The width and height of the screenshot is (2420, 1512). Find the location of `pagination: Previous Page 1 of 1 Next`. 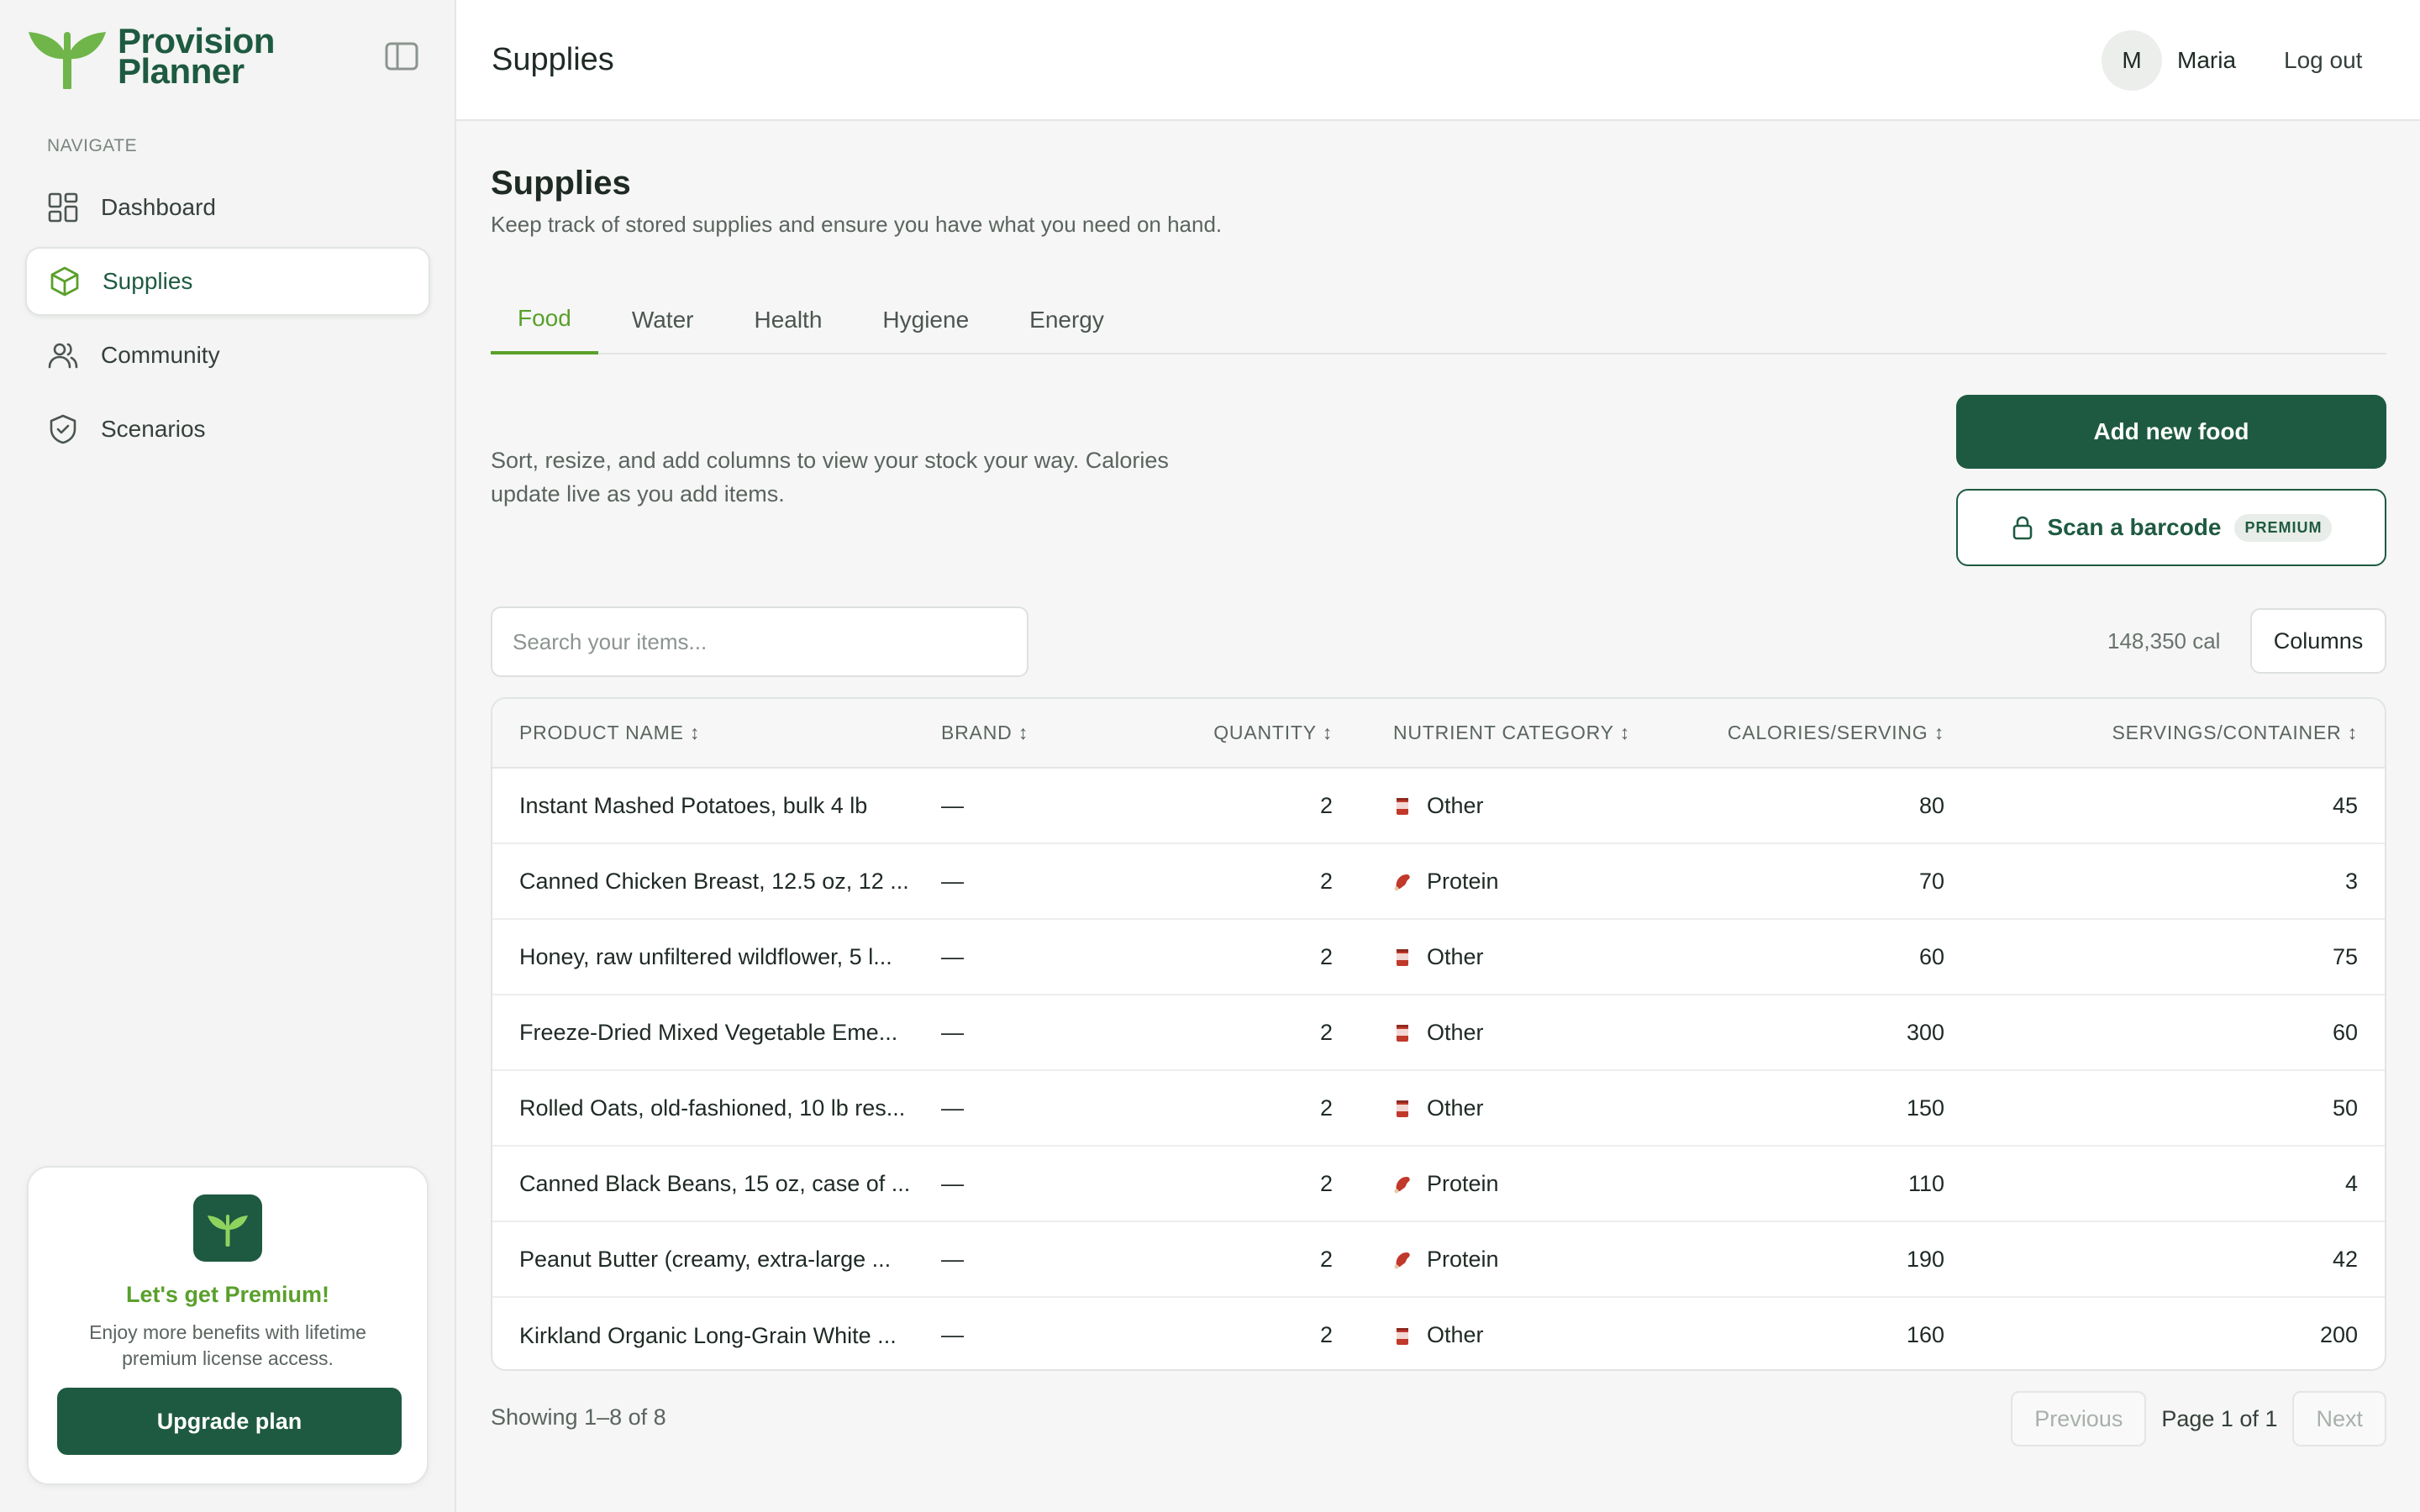

pagination: Previous Page 1 of 1 Next is located at coordinates (2198, 1418).